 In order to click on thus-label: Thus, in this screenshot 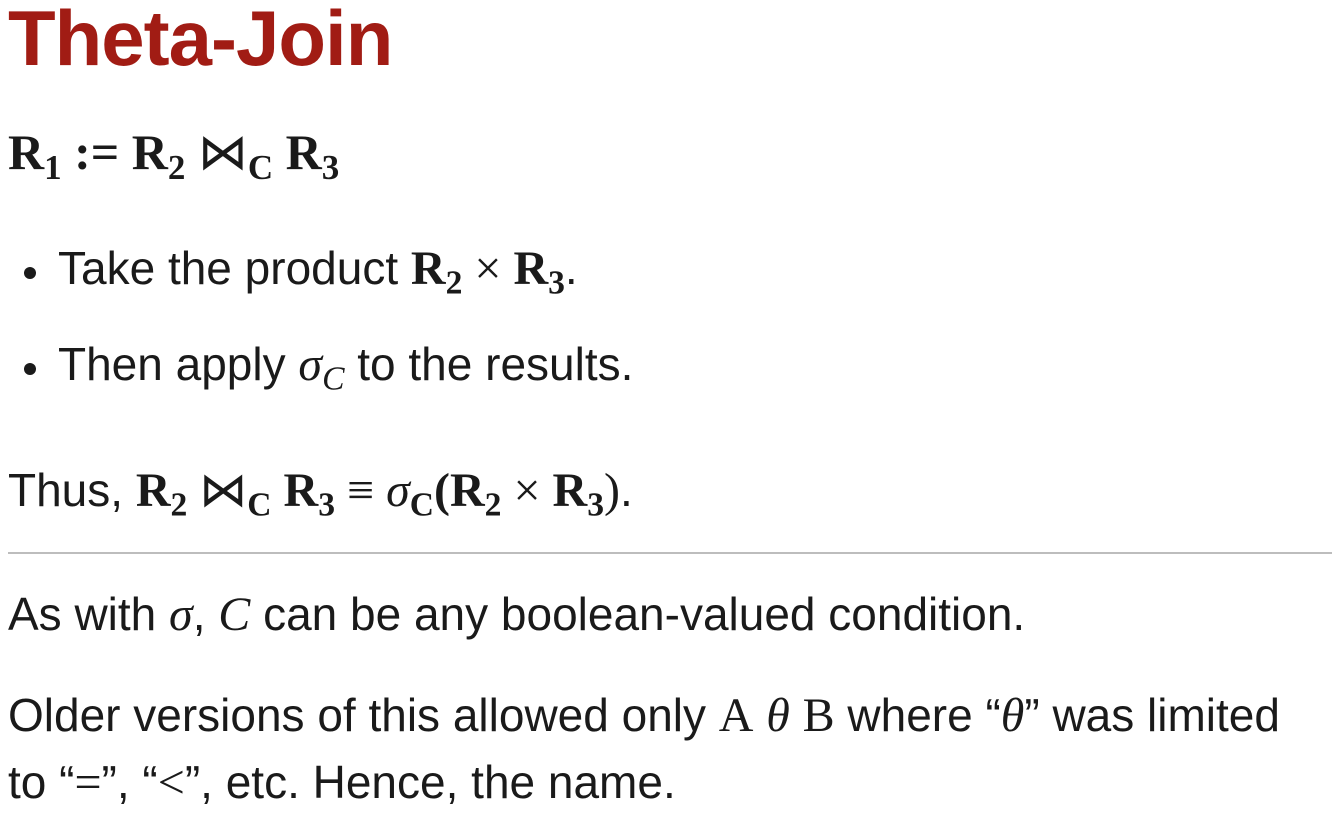, I will do `click(72, 490)`.